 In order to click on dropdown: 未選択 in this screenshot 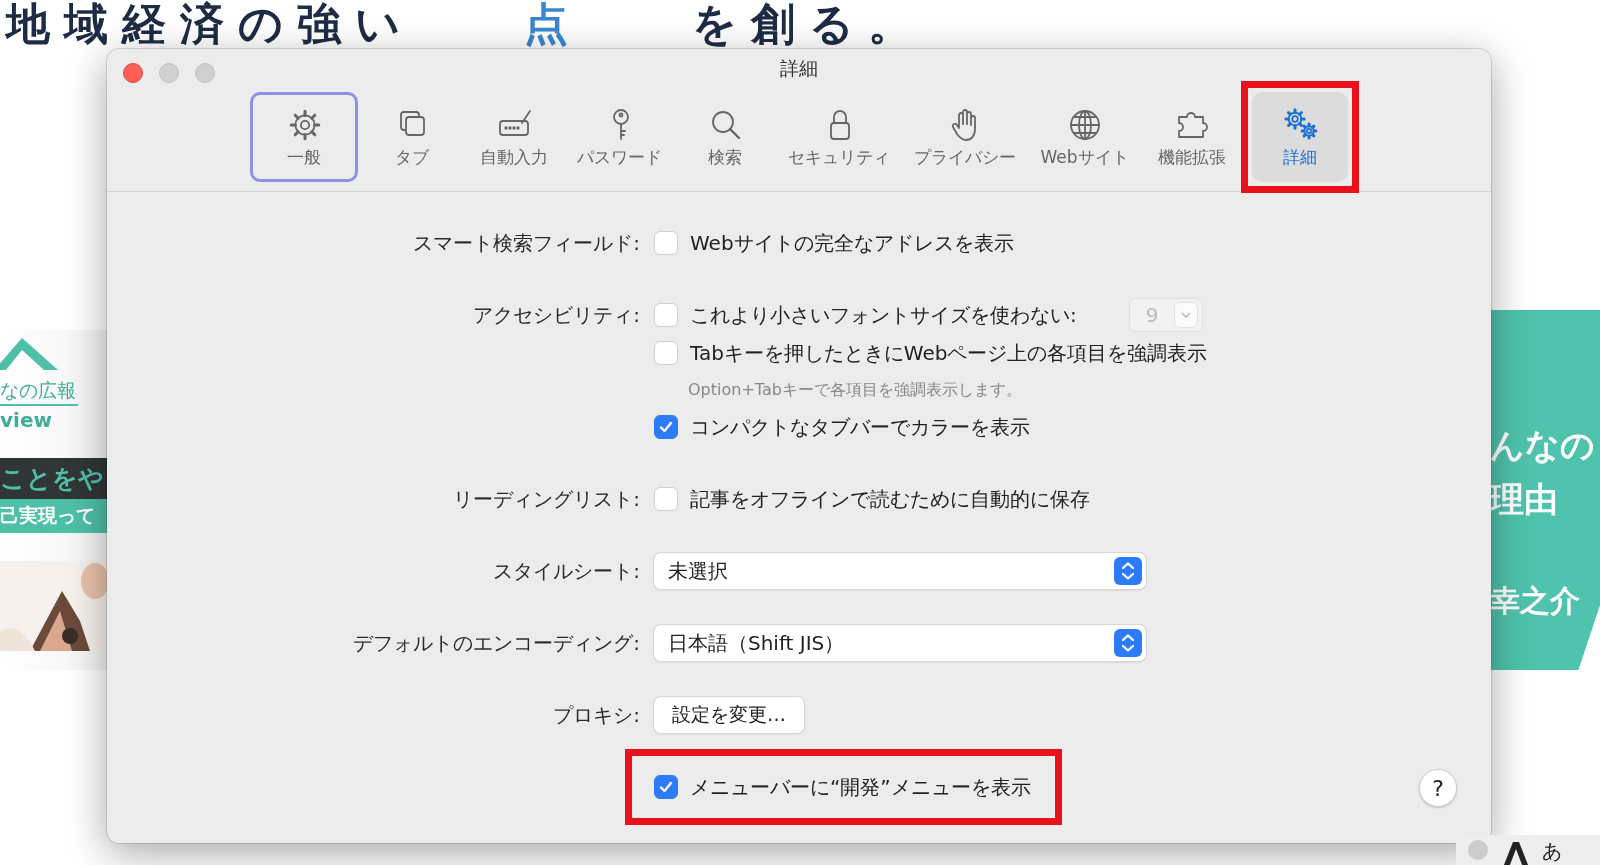, I will do `click(900, 571)`.